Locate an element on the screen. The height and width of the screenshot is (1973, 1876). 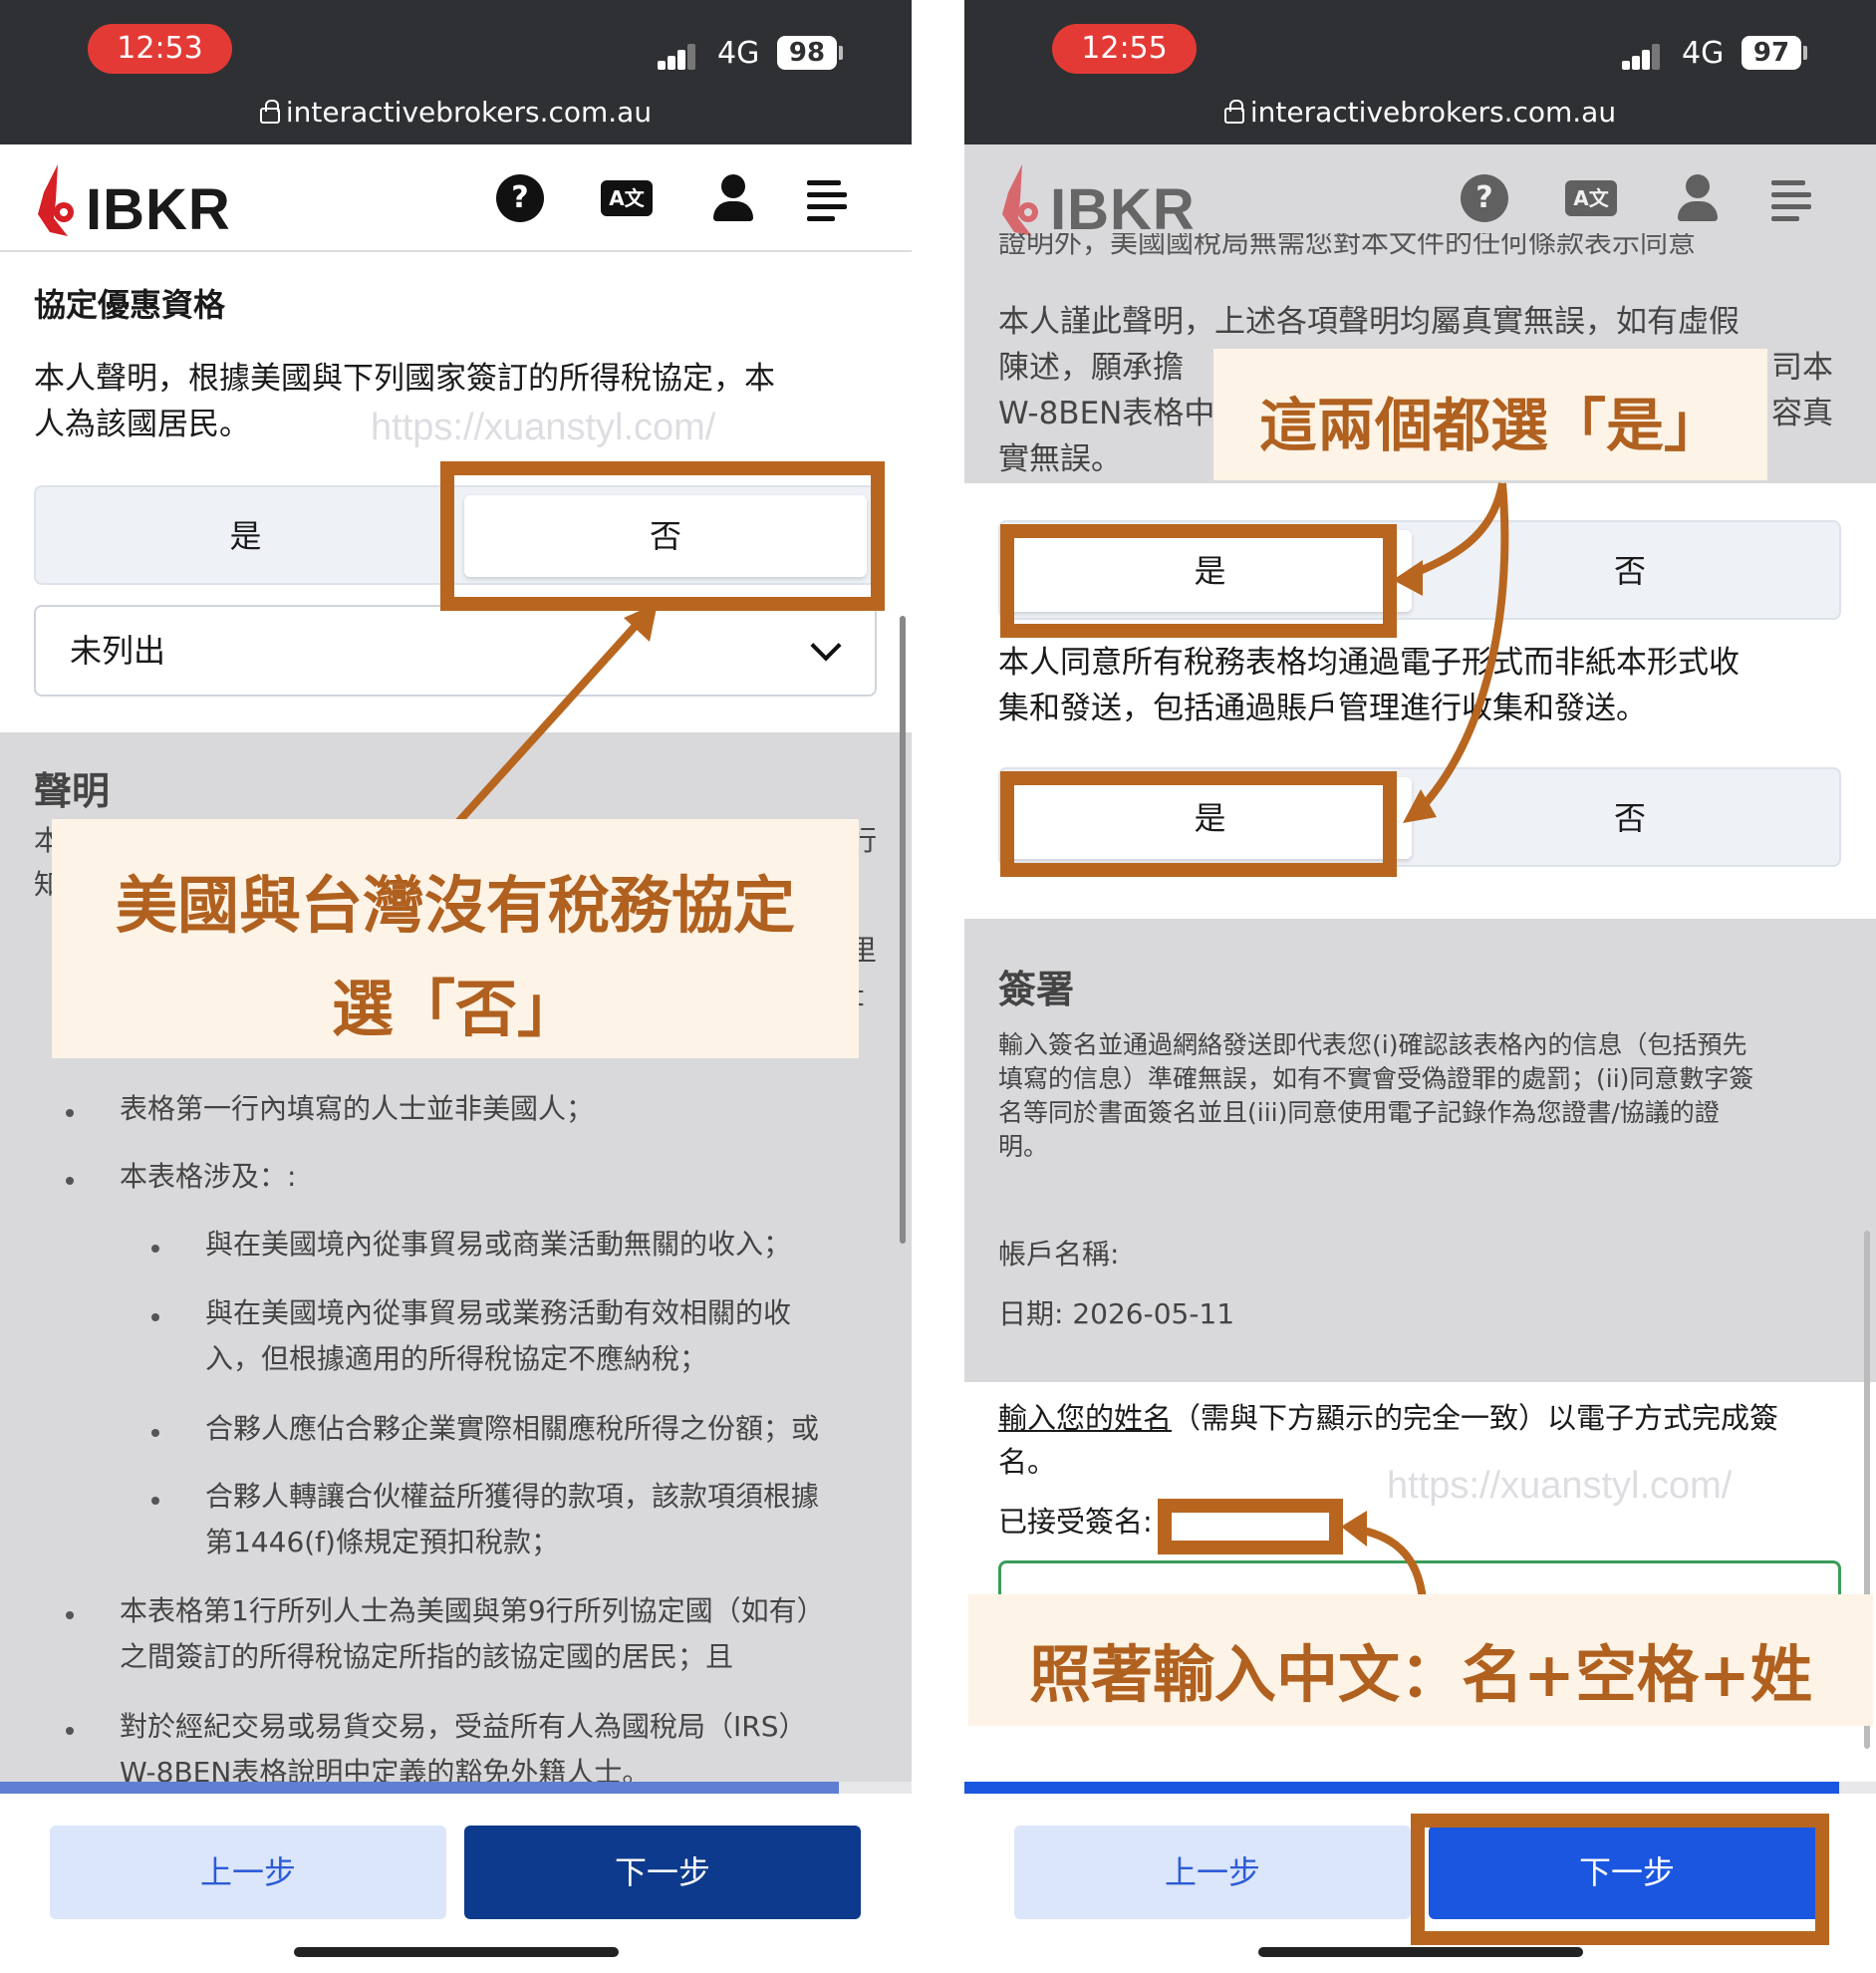
certify-line3-end: 容真 is located at coordinates (1802, 413).